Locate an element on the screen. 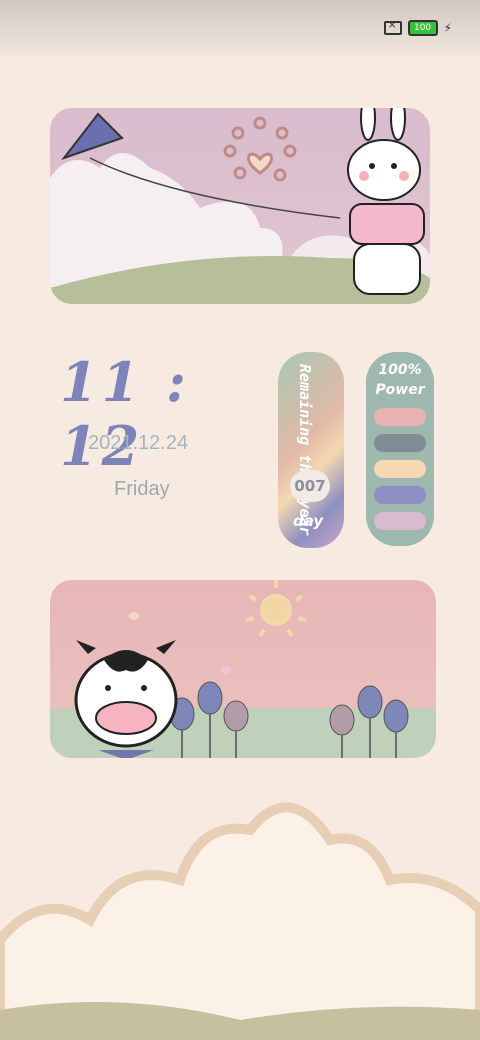 Image resolution: width=480 pixels, height=1040 pixels. power-label: 100% Power is located at coordinates (400, 380).